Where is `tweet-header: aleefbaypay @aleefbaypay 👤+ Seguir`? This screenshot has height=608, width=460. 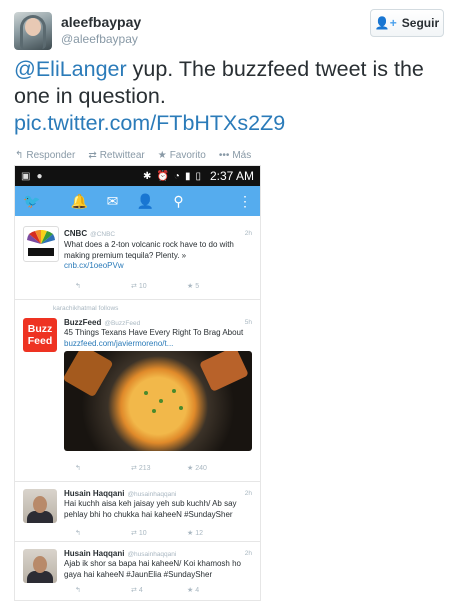 tweet-header: aleefbaypay @aleefbaypay 👤+ Seguir is located at coordinates (230, 30).